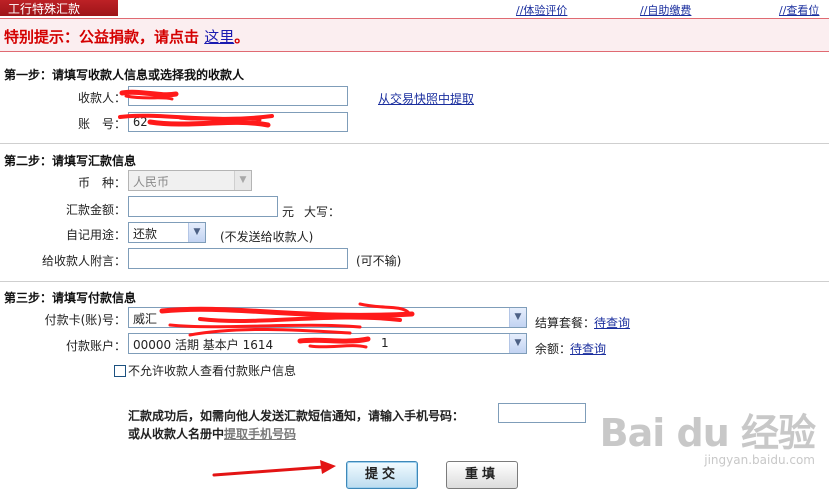 The height and width of the screenshot is (493, 829). What do you see at coordinates (59, 8) in the screenshot?
I see `page-tab: 工行特殊汇款` at bounding box center [59, 8].